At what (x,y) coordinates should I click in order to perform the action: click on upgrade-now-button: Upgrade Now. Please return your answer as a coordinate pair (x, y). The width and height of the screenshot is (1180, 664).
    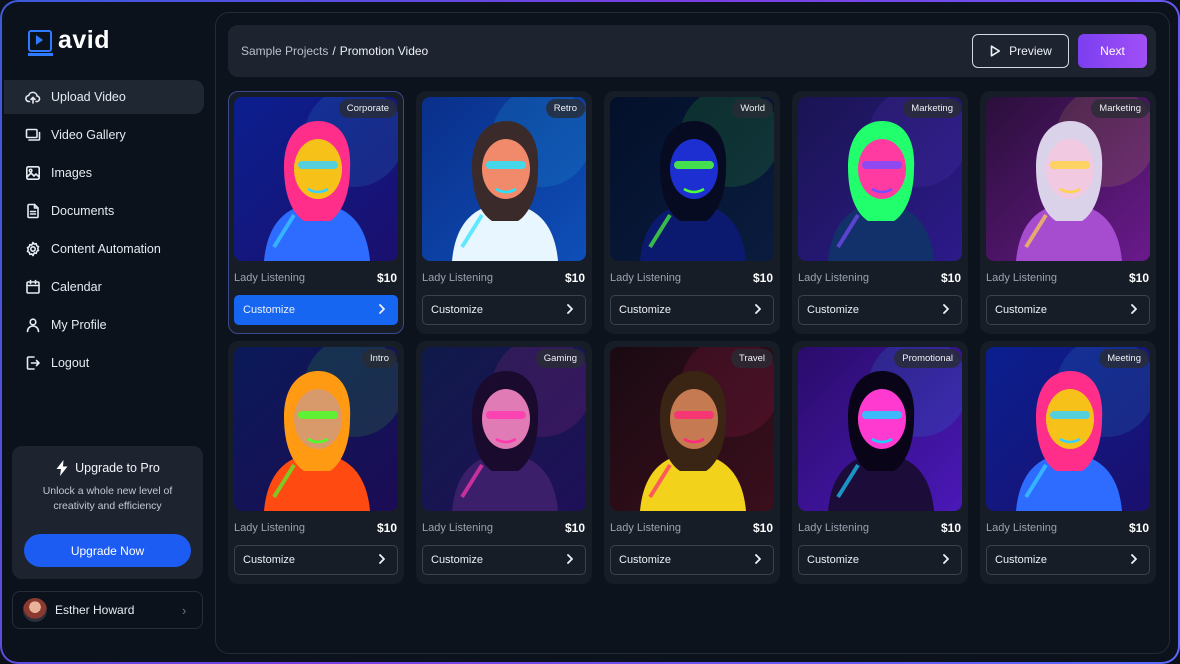
    Looking at the image, I should click on (107, 550).